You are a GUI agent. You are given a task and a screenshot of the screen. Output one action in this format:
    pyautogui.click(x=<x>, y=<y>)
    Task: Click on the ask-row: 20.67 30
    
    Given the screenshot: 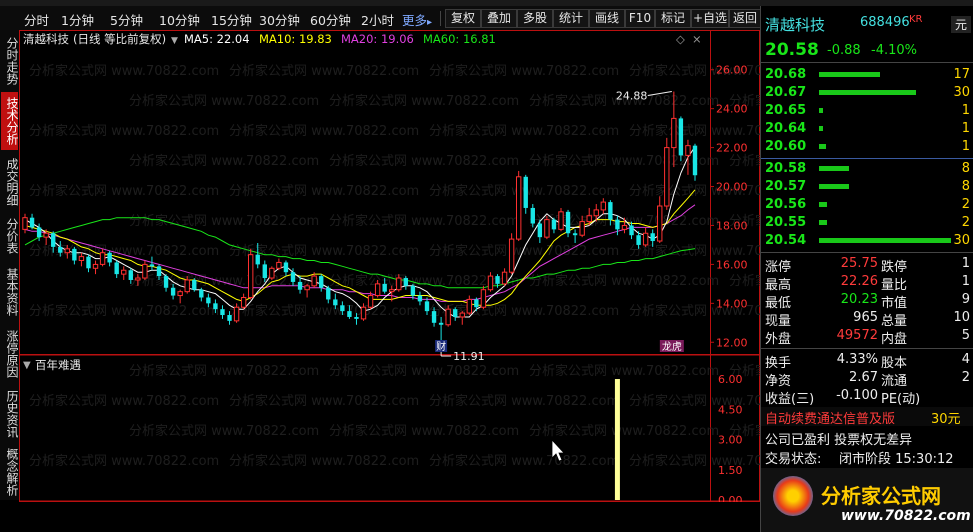 What is the action you would take?
    pyautogui.click(x=867, y=93)
    